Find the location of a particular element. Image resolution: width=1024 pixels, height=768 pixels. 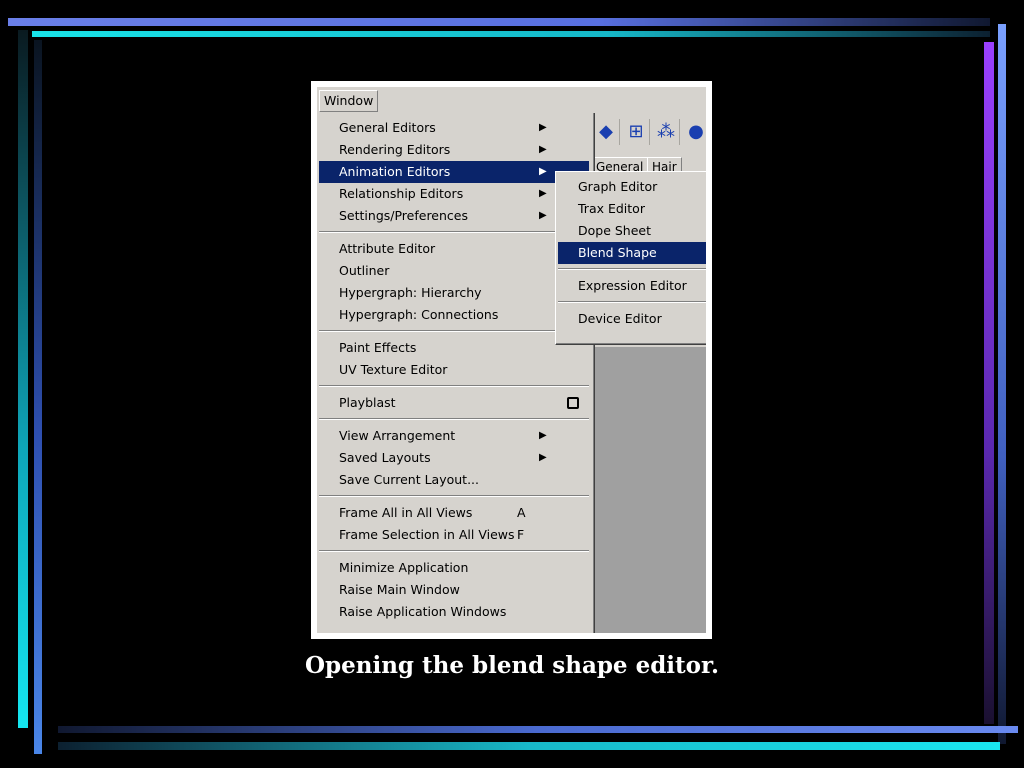

menu-item-label: Hypergraph: Hierarchy is located at coordinates (410, 292).